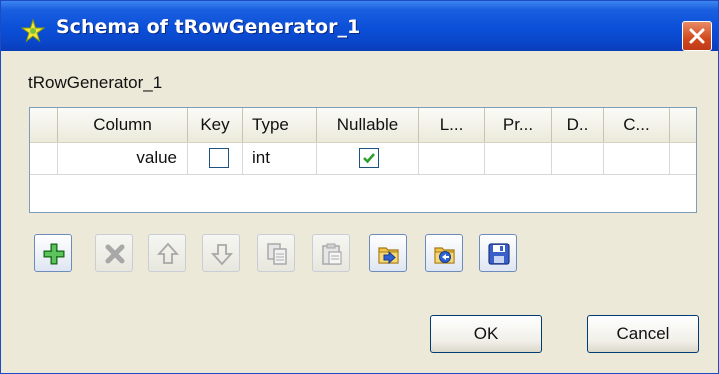  I want to click on export-button, so click(444, 253).